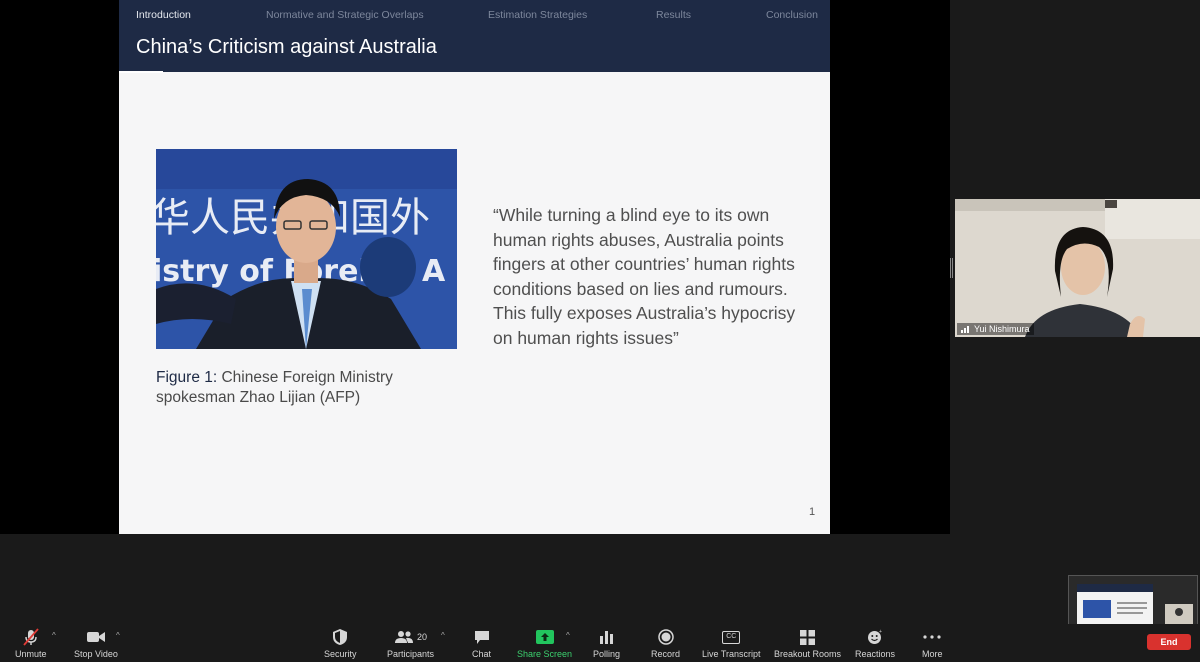  Describe the element at coordinates (411, 654) in the screenshot. I see `participants-label: Participants` at that location.